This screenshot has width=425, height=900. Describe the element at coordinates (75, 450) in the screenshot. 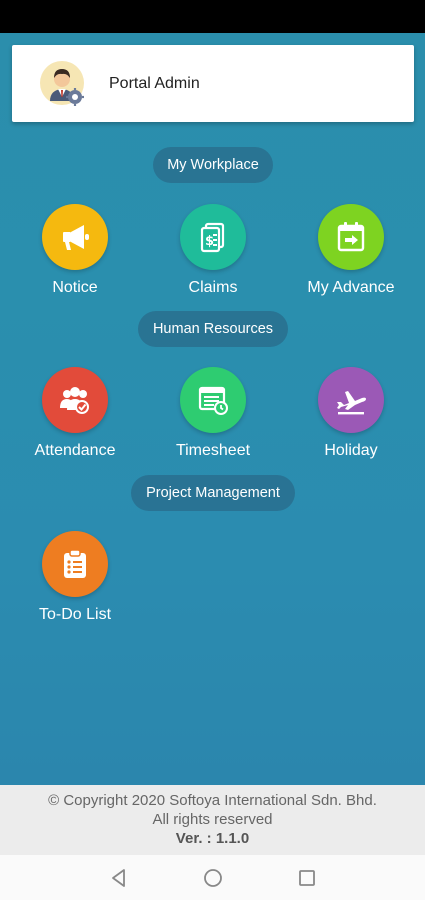

I see `tile-attendance-label: Attendance` at that location.